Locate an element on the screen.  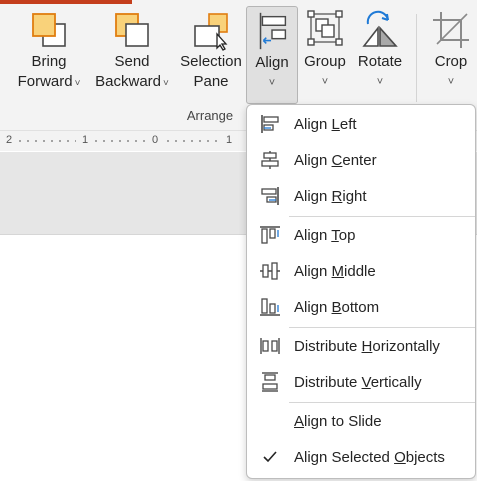
bring-forward-label-2: Forward is located at coordinates (45, 81).